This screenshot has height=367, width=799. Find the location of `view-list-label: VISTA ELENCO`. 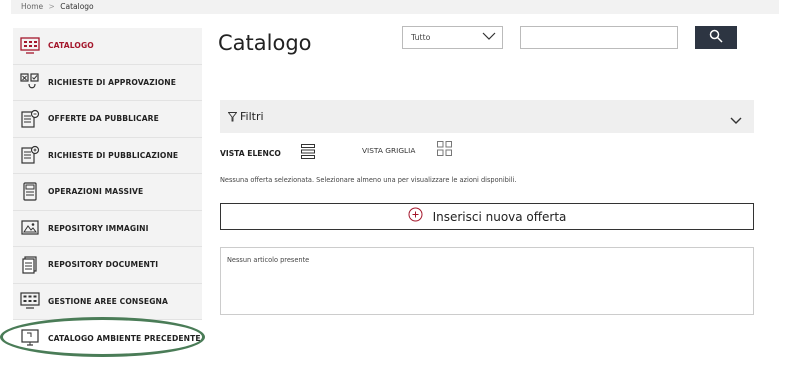

view-list-label: VISTA ELENCO is located at coordinates (250, 153).